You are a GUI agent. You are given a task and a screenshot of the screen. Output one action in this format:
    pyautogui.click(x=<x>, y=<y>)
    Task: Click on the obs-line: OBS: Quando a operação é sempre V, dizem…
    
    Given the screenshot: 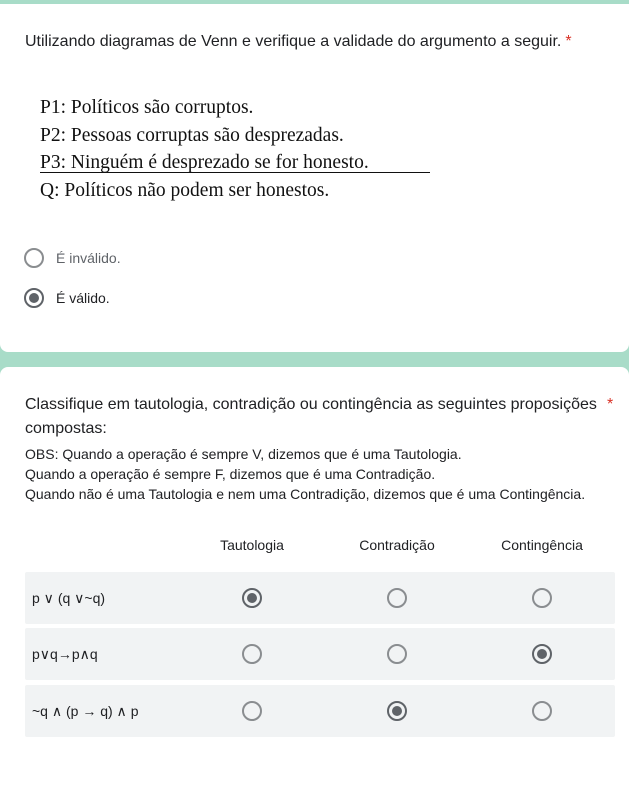 What is the action you would take?
    pyautogui.click(x=243, y=454)
    